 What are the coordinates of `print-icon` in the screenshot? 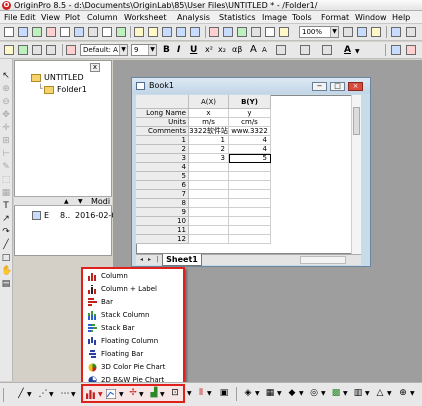 It's located at (348, 32).